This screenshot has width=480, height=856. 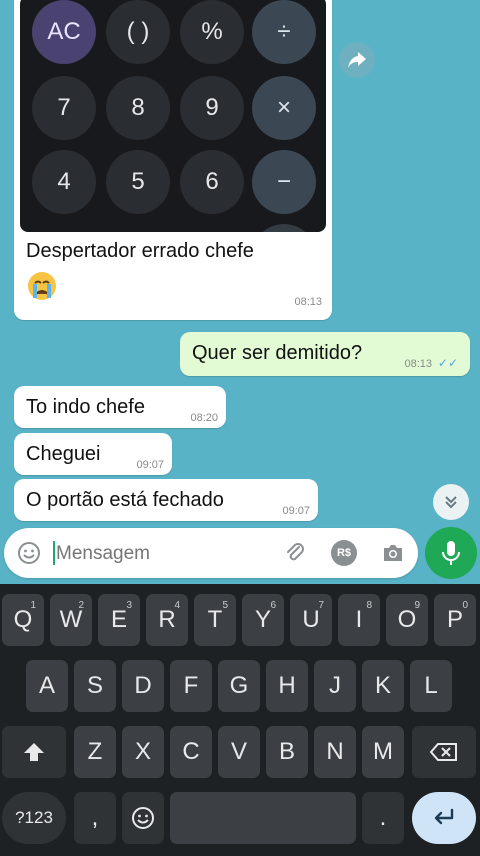 What do you see at coordinates (143, 752) in the screenshot?
I see `key-x: X` at bounding box center [143, 752].